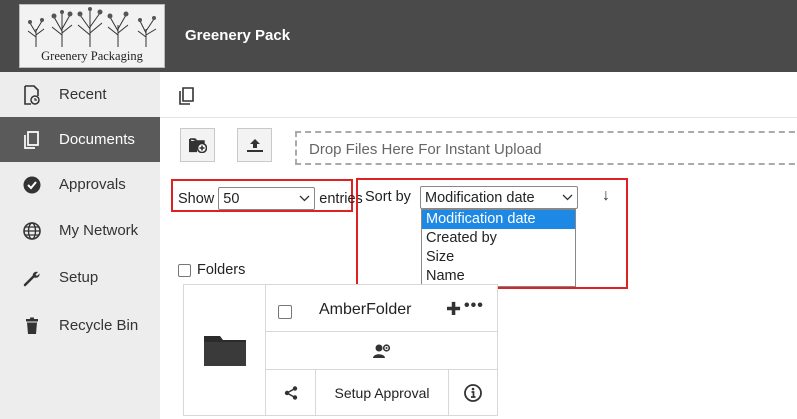 The height and width of the screenshot is (419, 797). I want to click on folder-icon, so click(224, 351).